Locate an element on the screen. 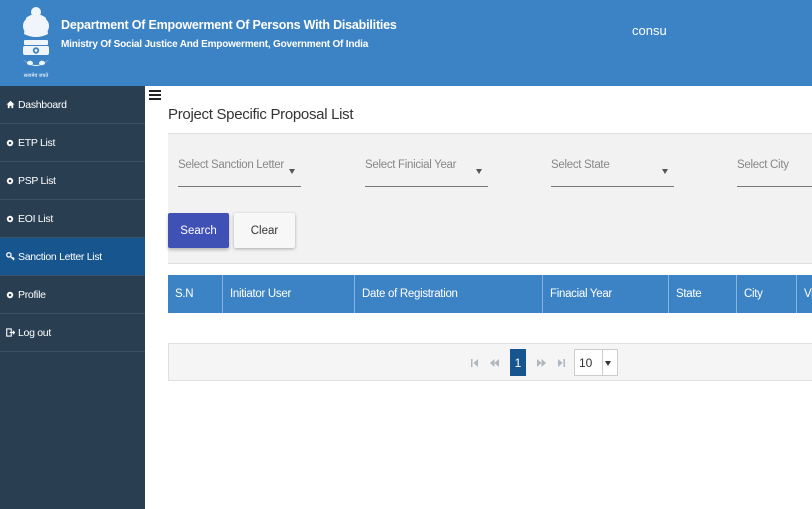 This screenshot has width=812, height=509. page-size-divider is located at coordinates (602, 362).